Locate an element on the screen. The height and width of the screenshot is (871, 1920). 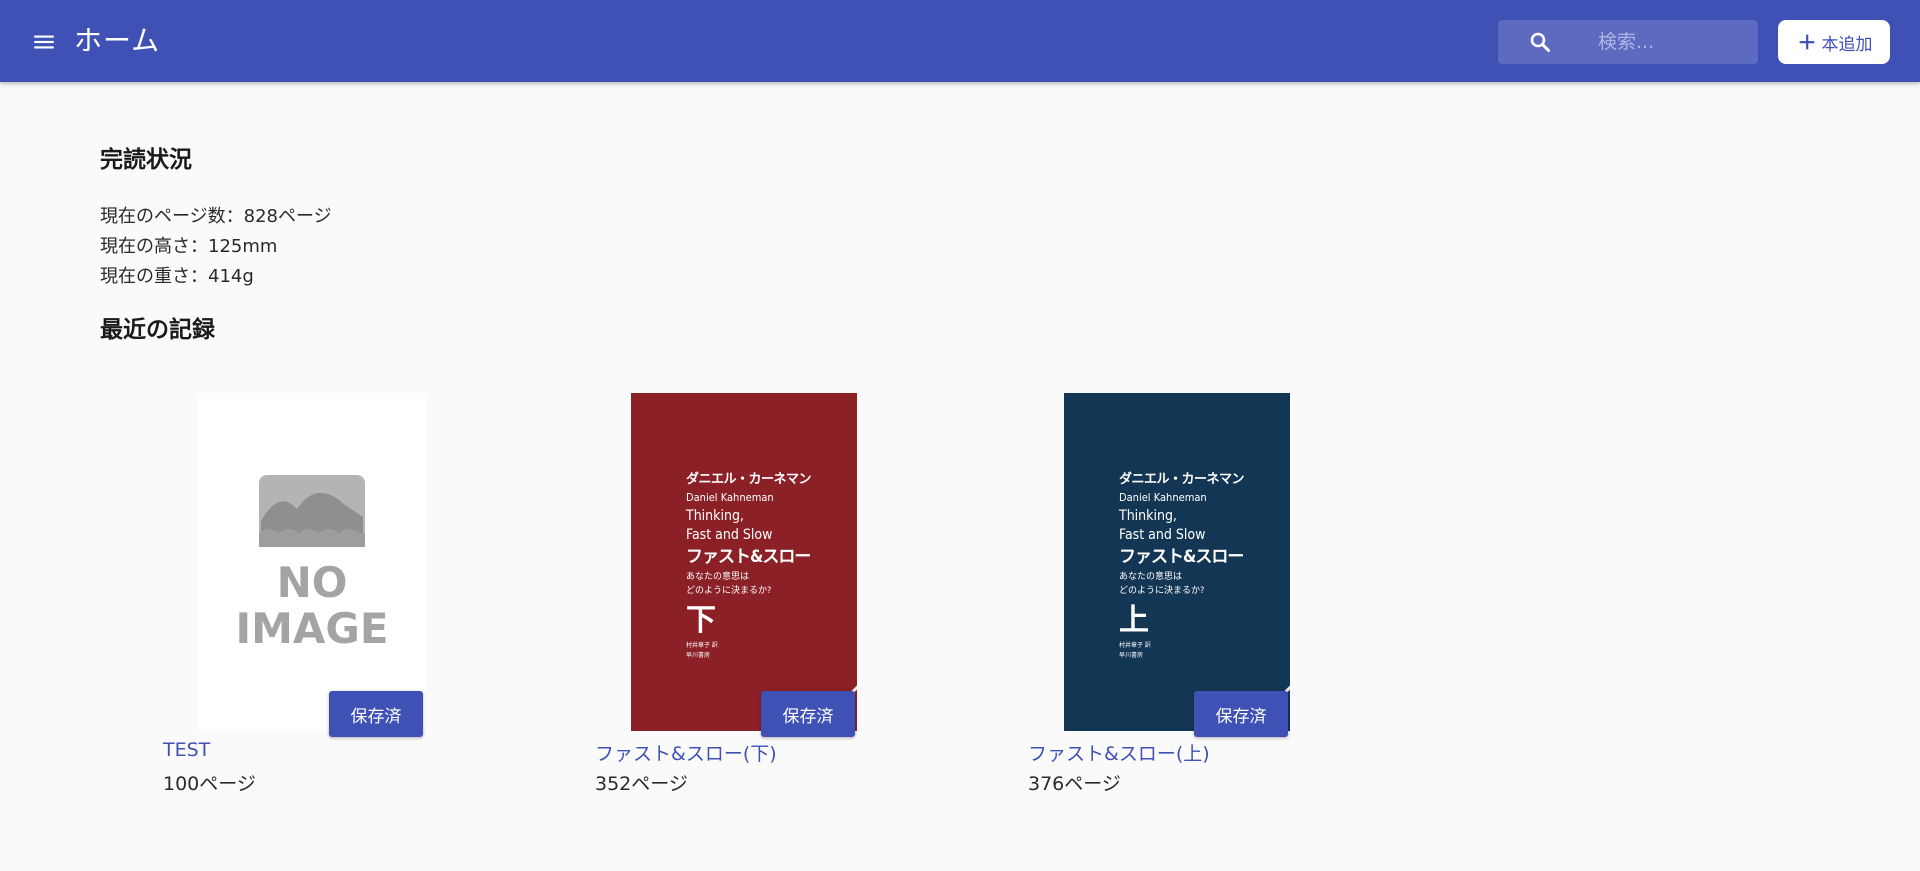
book-title-link: ファスト&スロー(下) is located at coordinates (686, 752).